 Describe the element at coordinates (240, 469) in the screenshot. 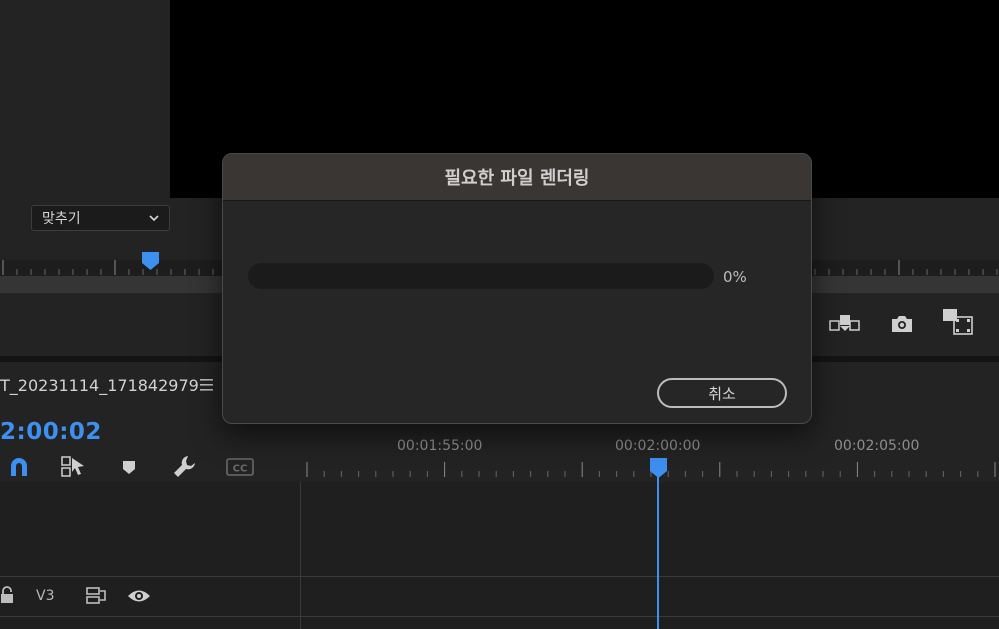

I see `svg-text: CC` at that location.